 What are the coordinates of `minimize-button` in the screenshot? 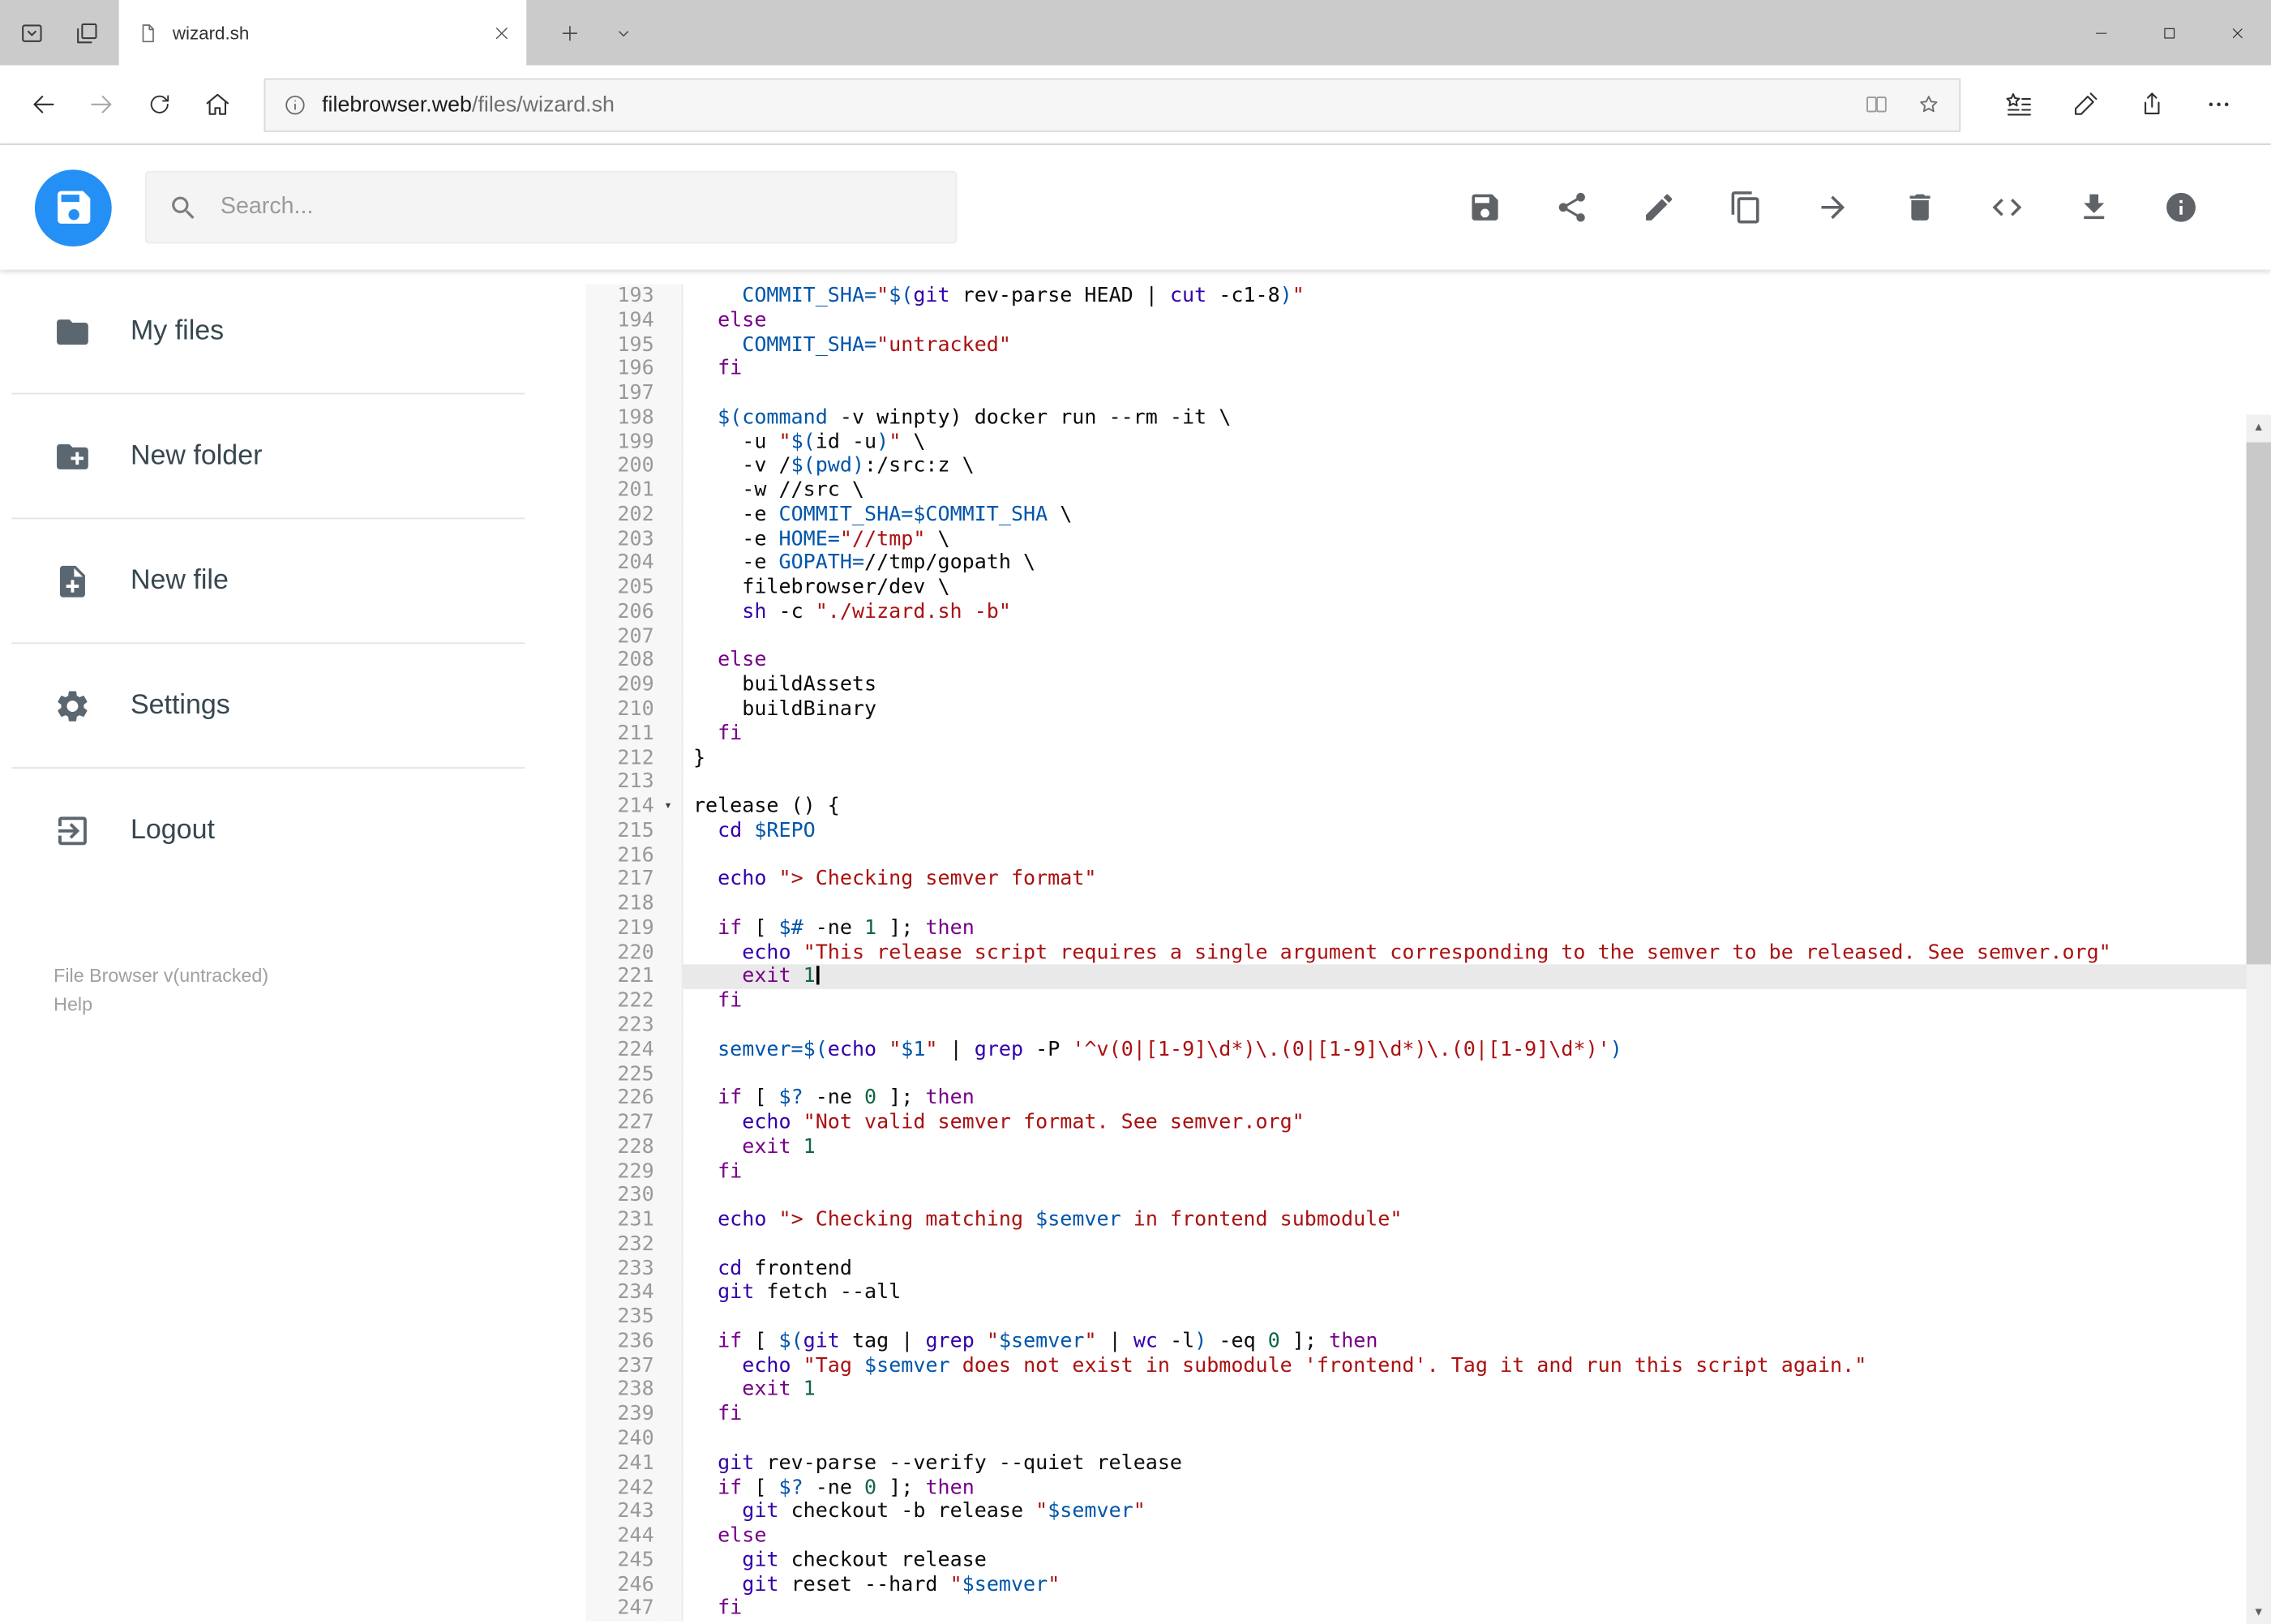 It's located at (2101, 33).